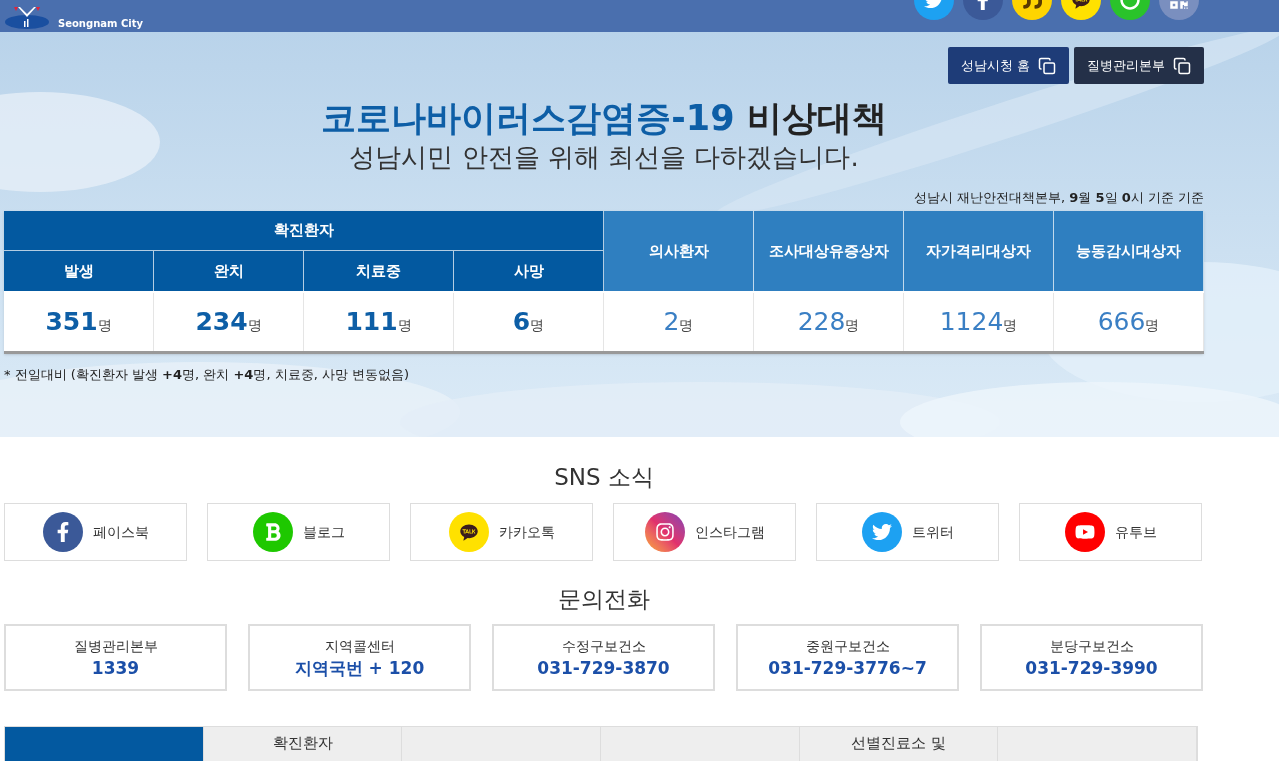 Image resolution: width=1279 pixels, height=761 pixels. Describe the element at coordinates (1008, 65) in the screenshot. I see `external-link-button: 성남시청 홈` at that location.